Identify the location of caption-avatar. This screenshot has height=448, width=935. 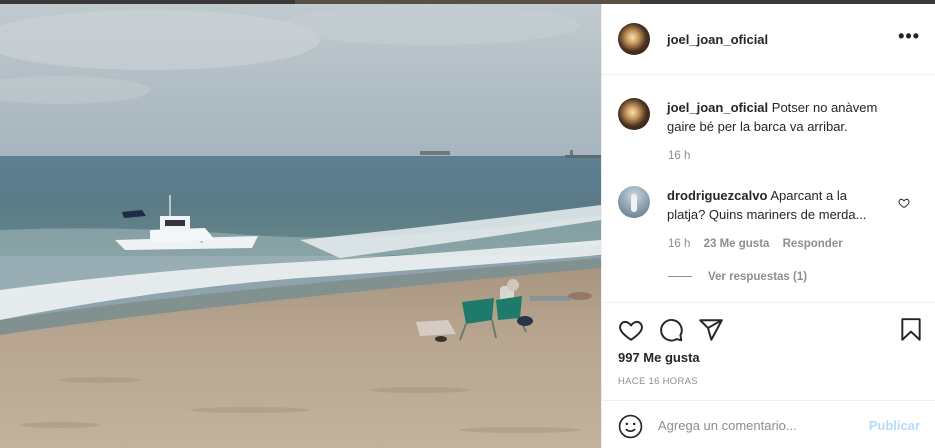
(634, 114).